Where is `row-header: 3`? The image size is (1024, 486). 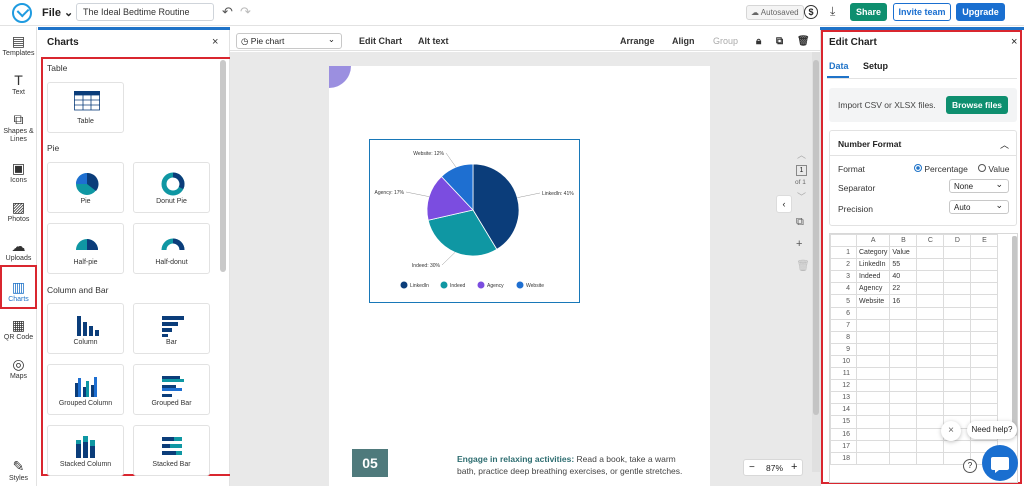
row-header: 3 is located at coordinates (843, 277).